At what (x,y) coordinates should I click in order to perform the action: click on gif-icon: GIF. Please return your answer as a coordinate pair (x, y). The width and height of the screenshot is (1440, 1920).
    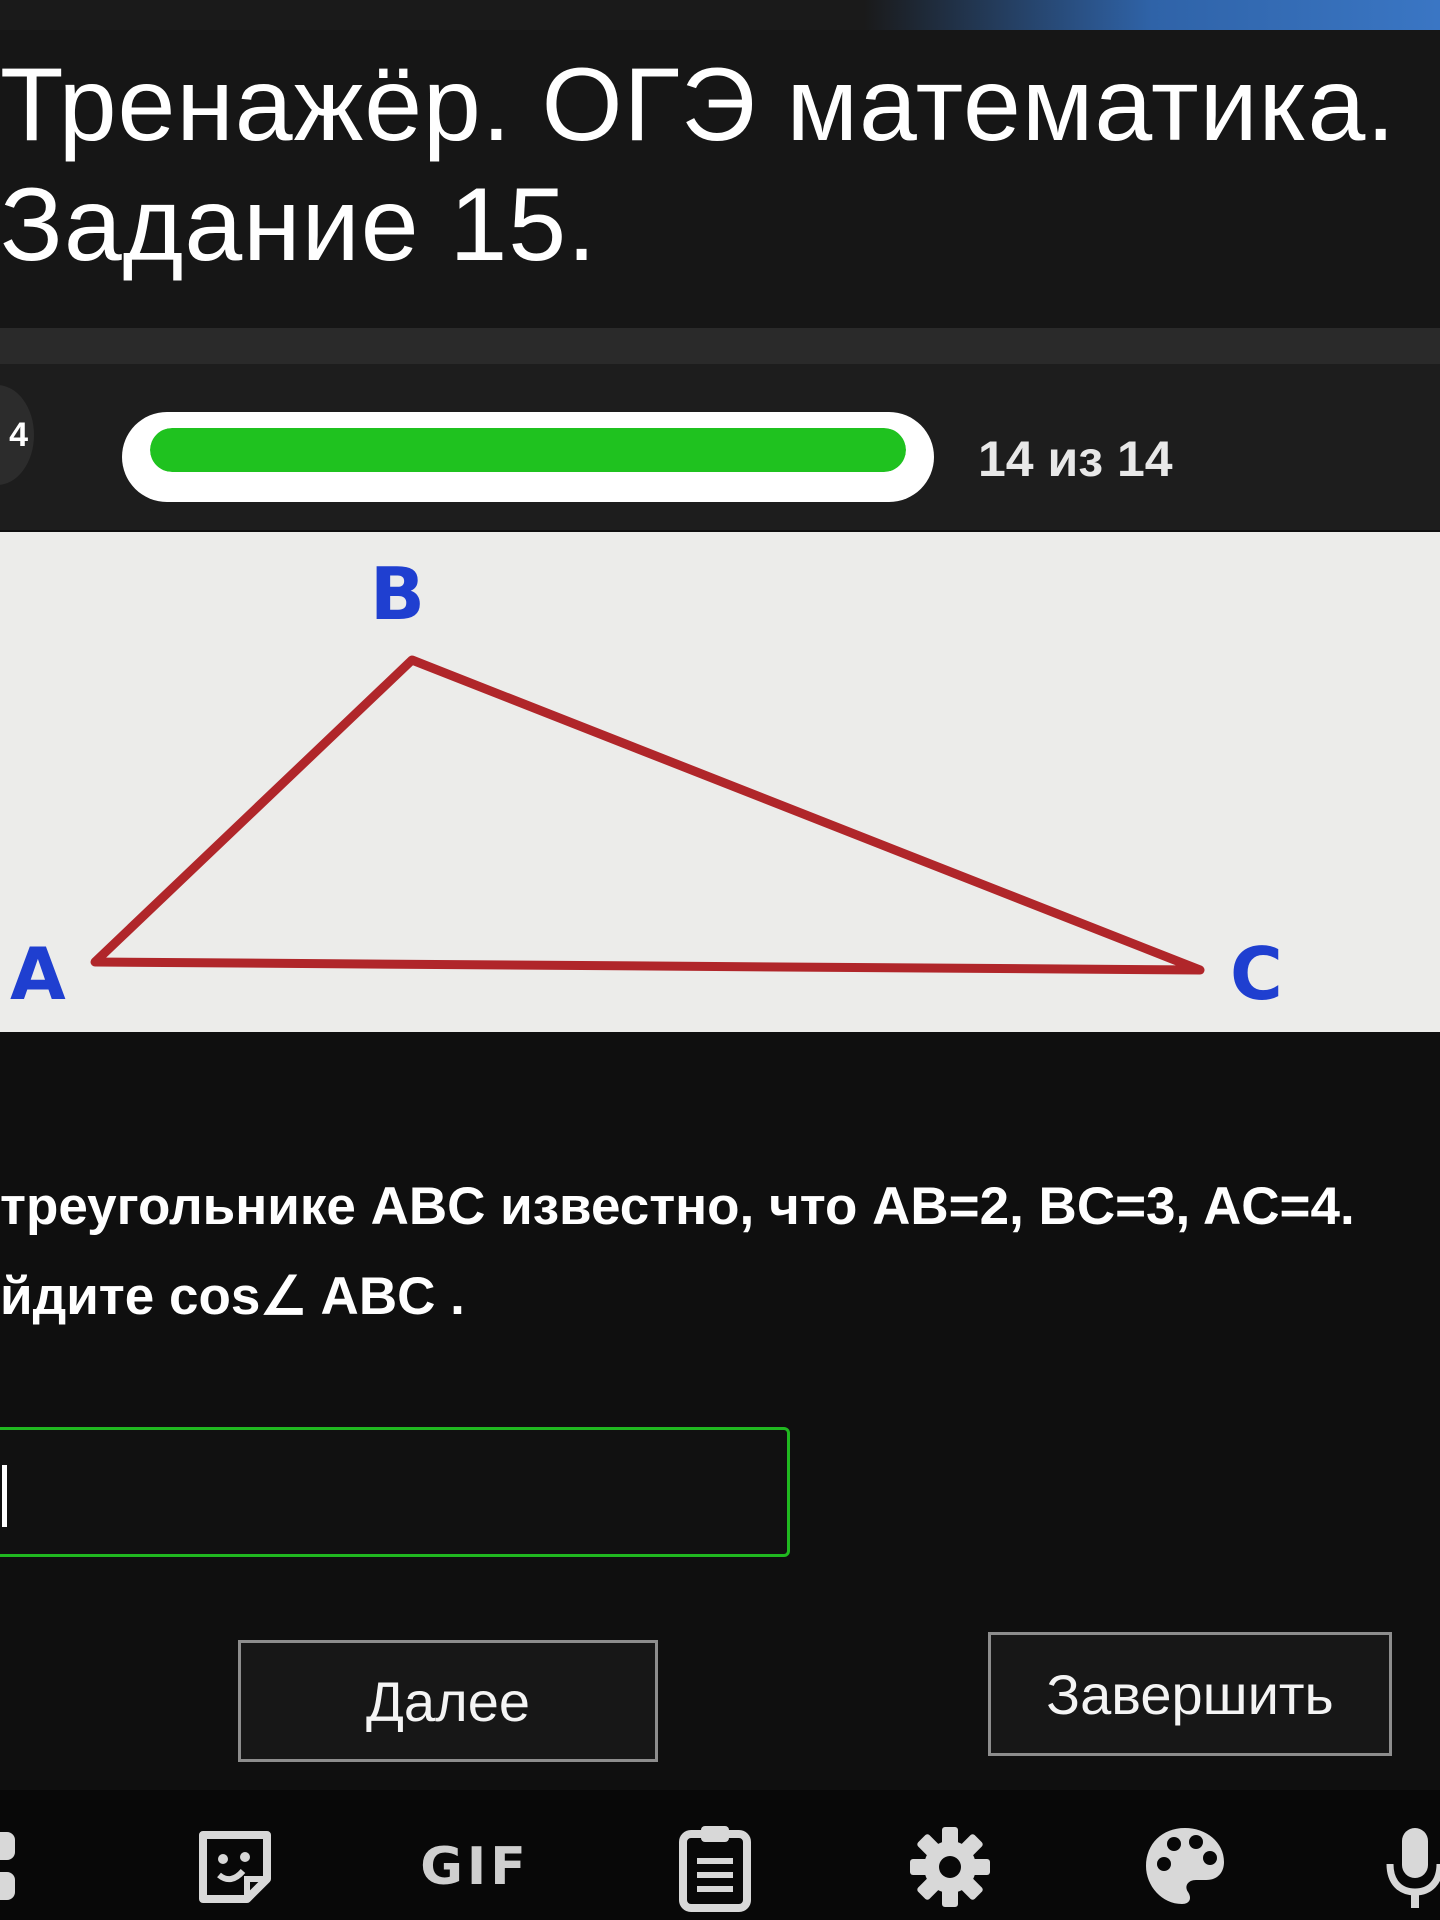
    Looking at the image, I should click on (475, 1866).